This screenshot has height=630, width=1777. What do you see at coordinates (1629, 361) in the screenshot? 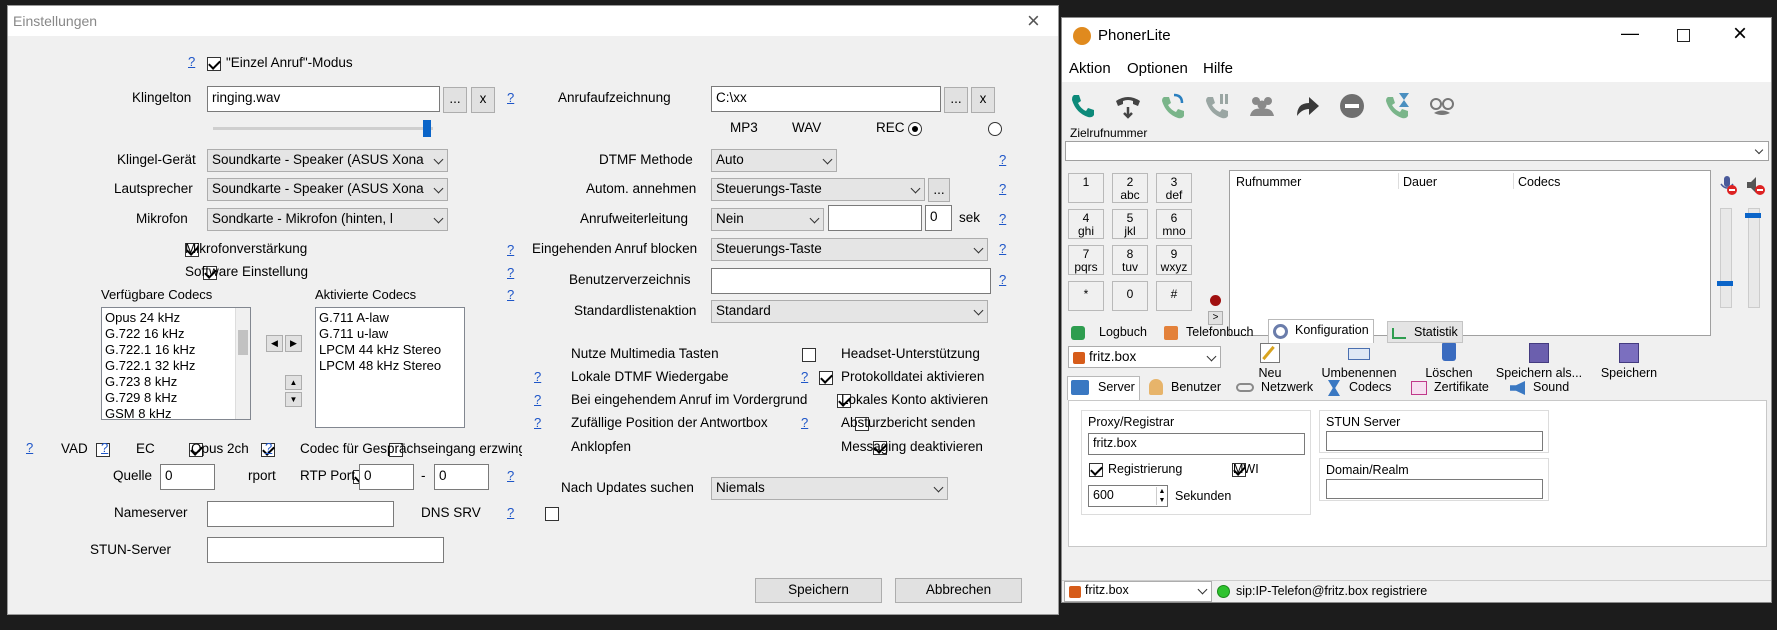
I see `action-speichern: Speichern` at bounding box center [1629, 361].